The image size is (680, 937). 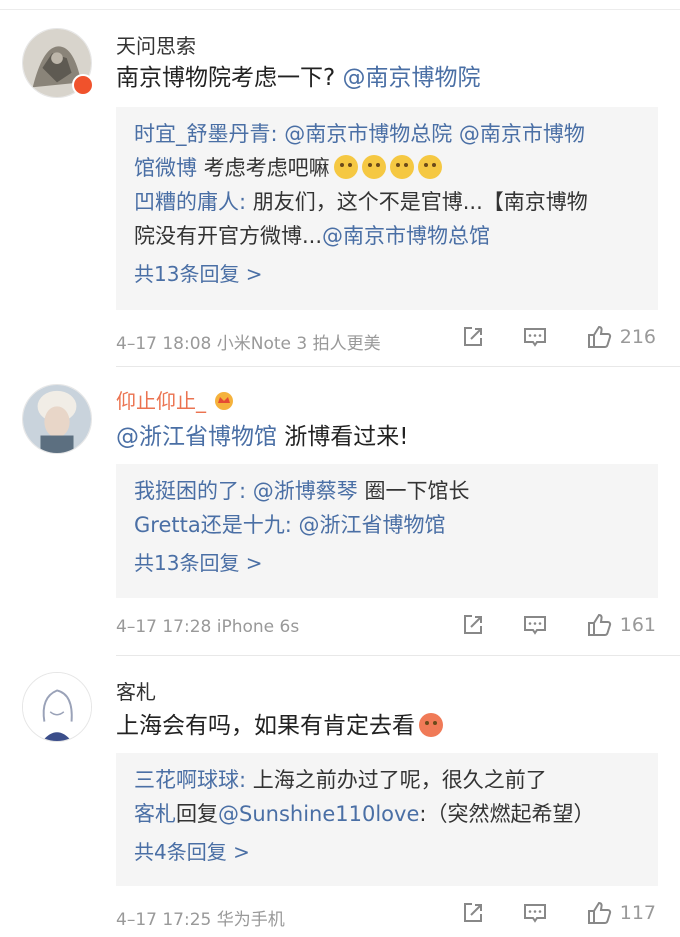 What do you see at coordinates (406, 236) in the screenshot?
I see `mention-link: @南京市博物总馆` at bounding box center [406, 236].